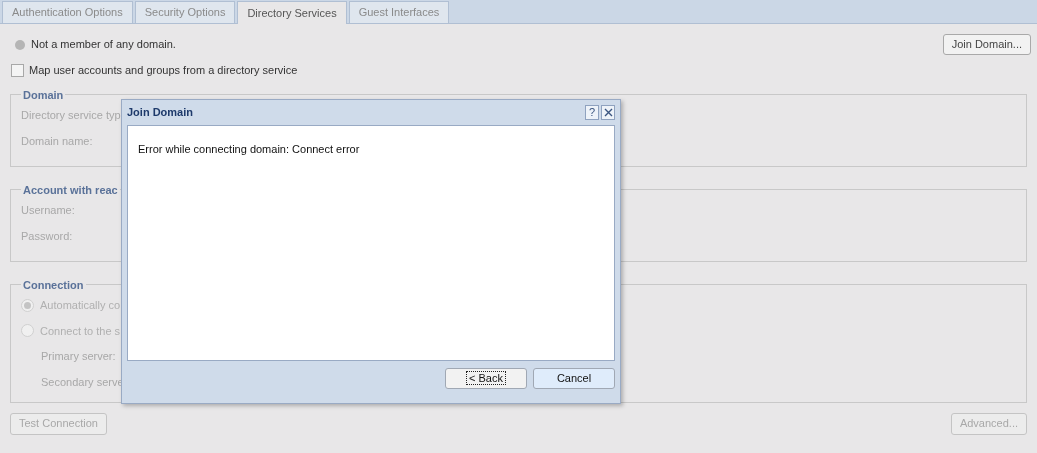  I want to click on section-title: Connection, so click(53, 285).